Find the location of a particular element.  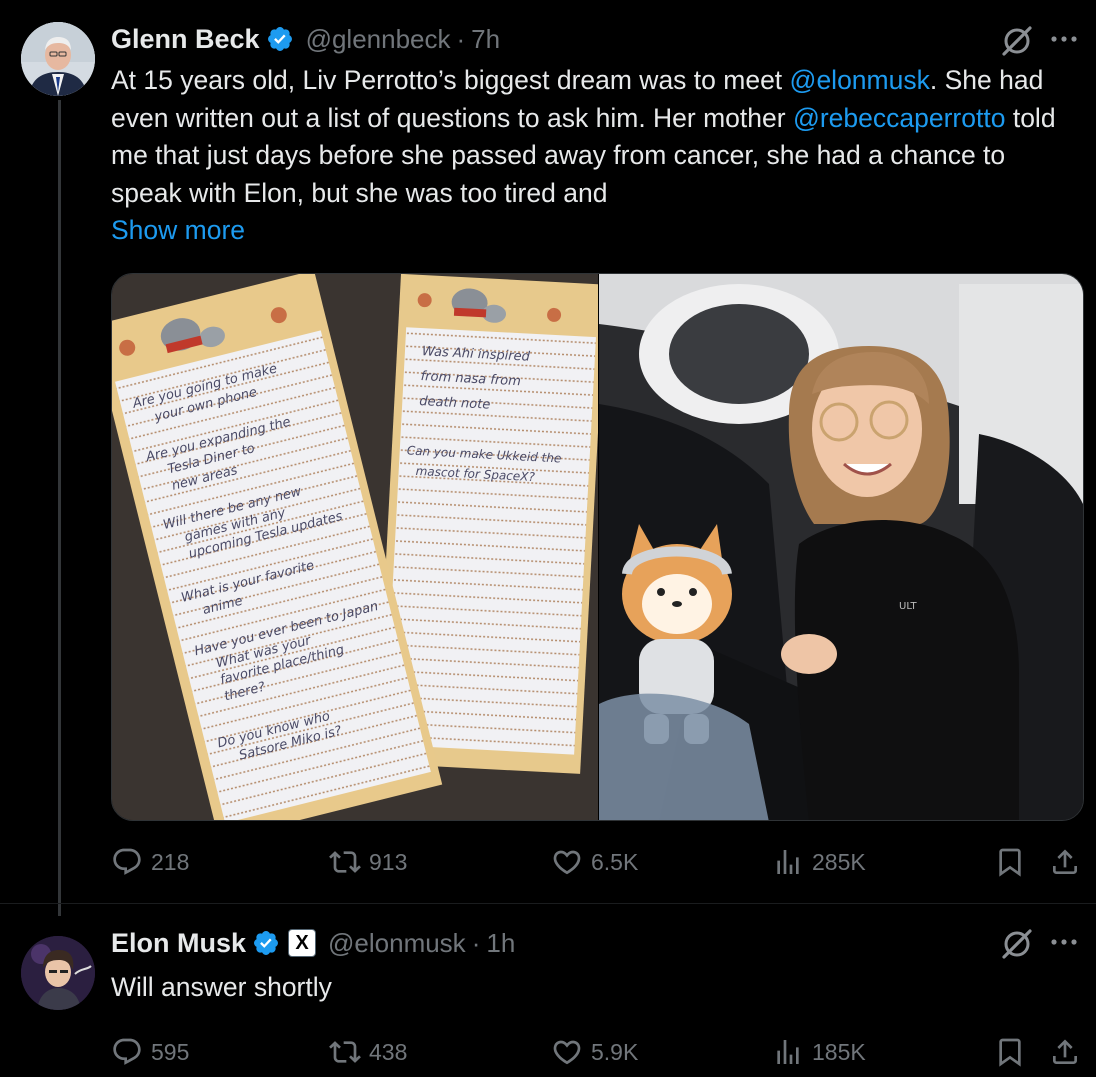

views-count: 285K is located at coordinates (839, 861).